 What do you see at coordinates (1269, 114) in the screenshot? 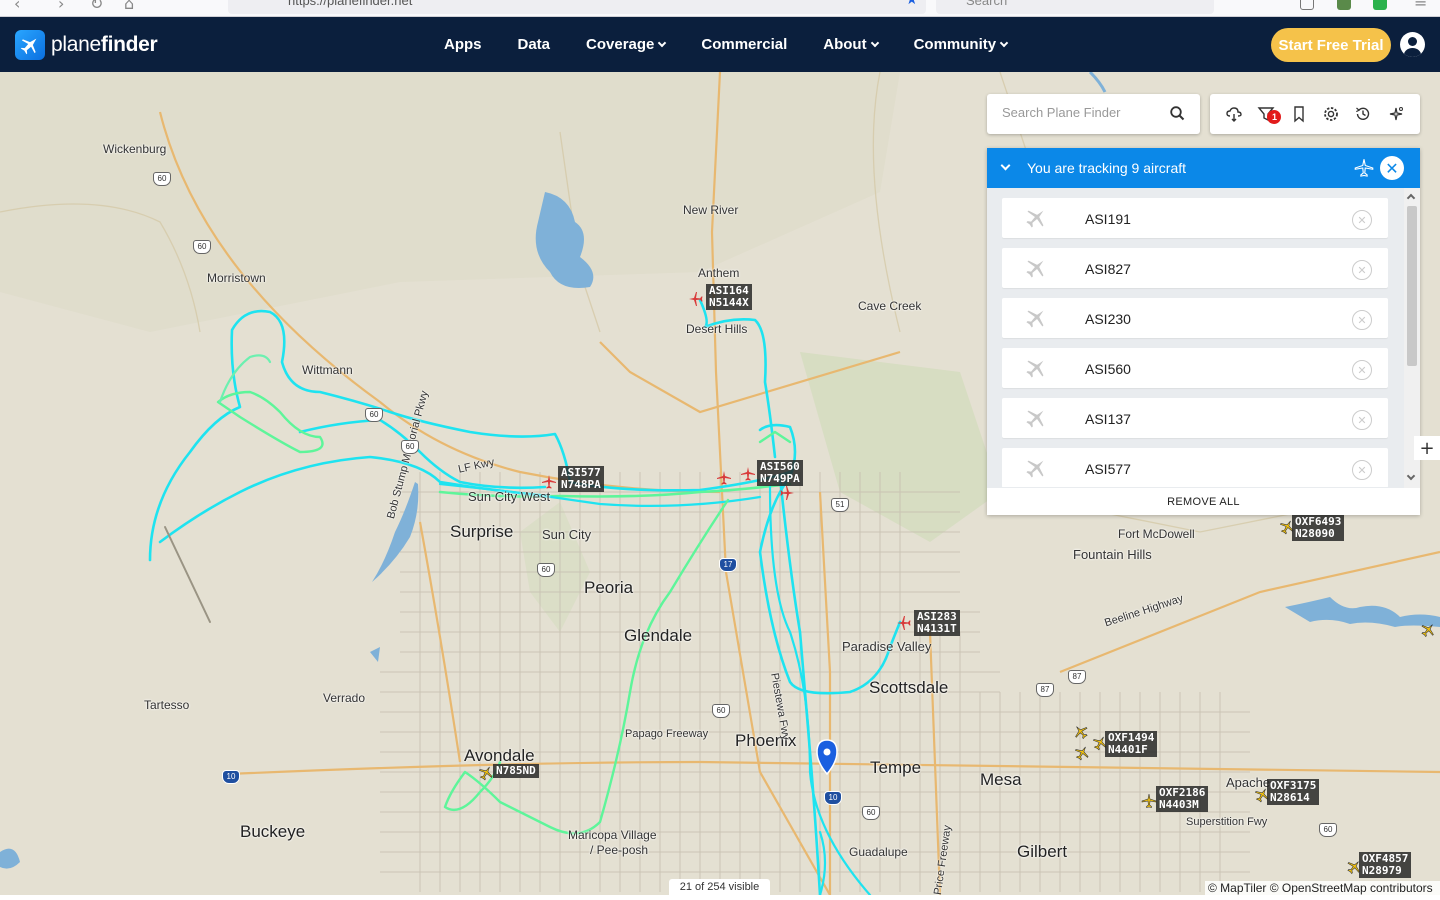
I see `filter-icon: 1` at bounding box center [1269, 114].